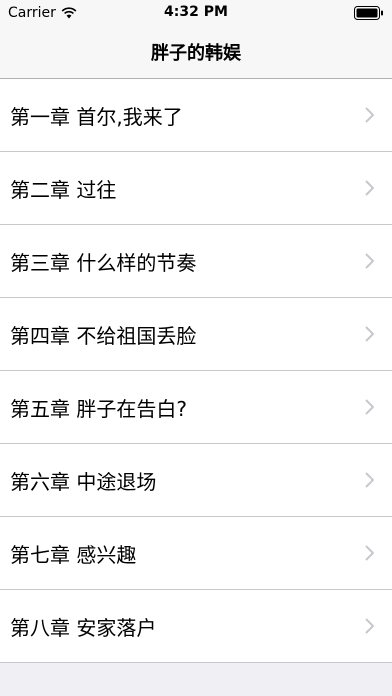  What do you see at coordinates (196, 626) in the screenshot?
I see `list-item-chapter-8: 第八章 安家落户` at bounding box center [196, 626].